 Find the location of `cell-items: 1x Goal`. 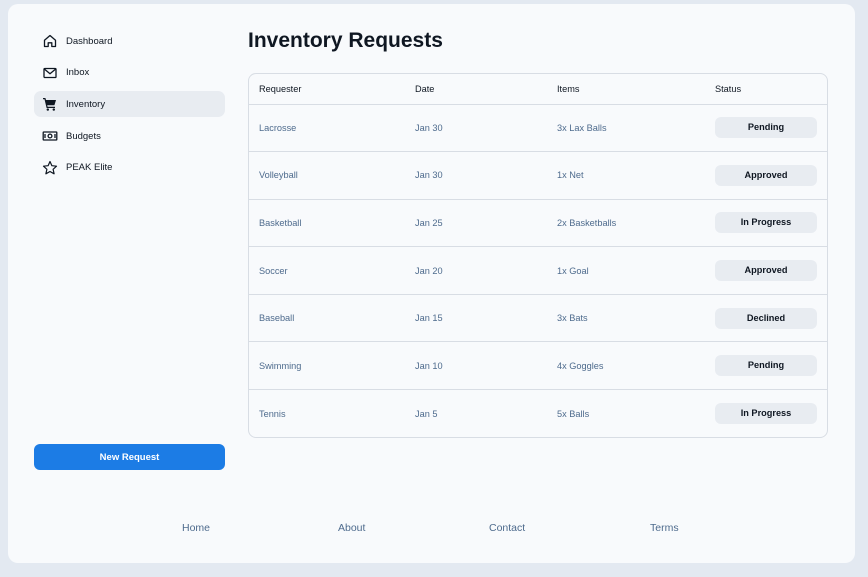

cell-items: 1x Goal is located at coordinates (626, 270).